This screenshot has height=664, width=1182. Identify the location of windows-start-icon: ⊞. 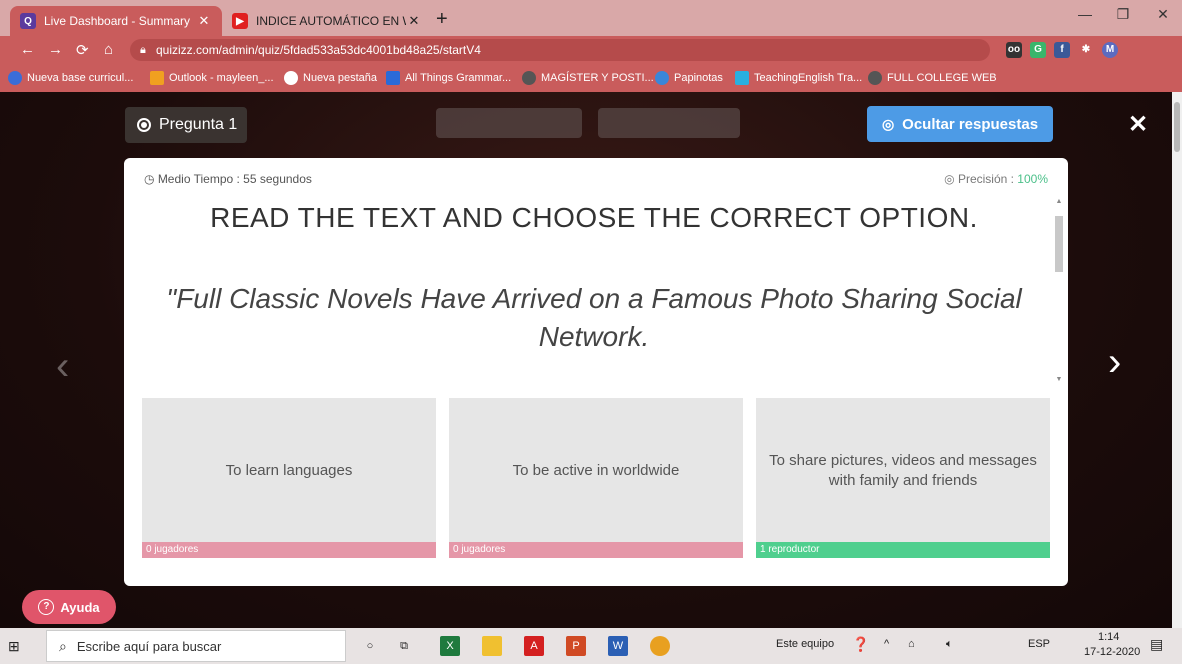
(14, 646).